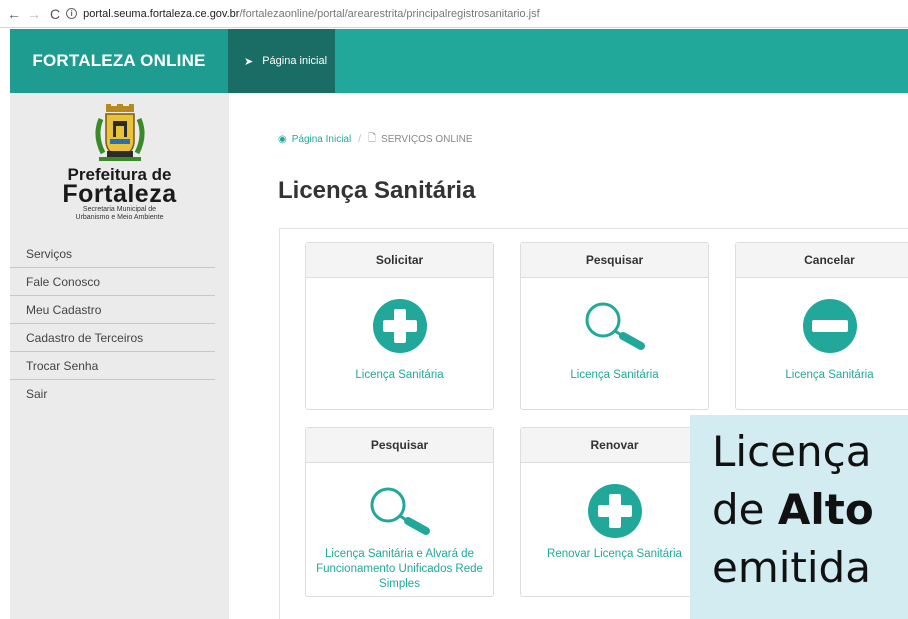 This screenshot has width=908, height=619. Describe the element at coordinates (119, 217) in the screenshot. I see `logo-secretaria-line2: Urbanismo e Meio Ambiente` at that location.